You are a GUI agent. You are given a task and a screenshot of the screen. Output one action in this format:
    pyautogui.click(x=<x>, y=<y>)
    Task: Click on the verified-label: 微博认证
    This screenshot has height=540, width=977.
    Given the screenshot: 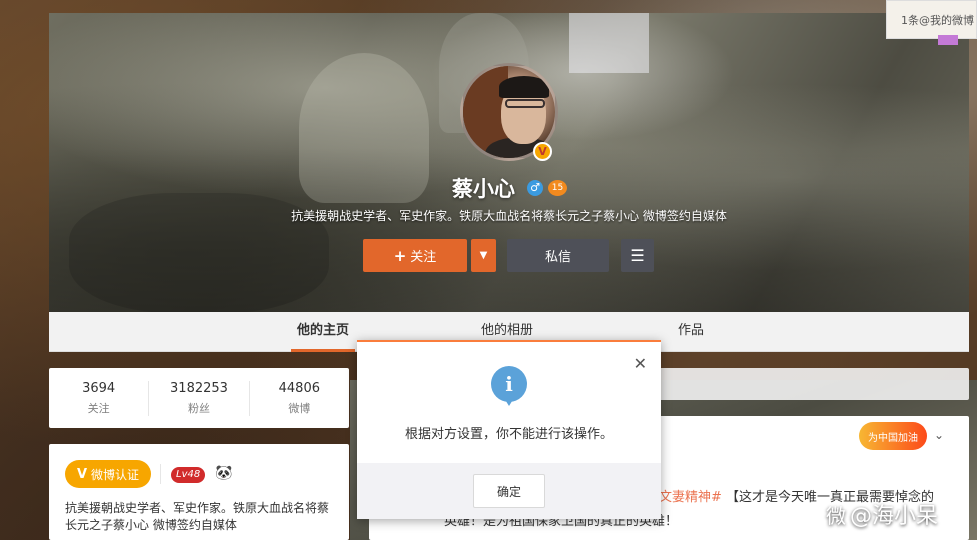 What is the action you would take?
    pyautogui.click(x=115, y=474)
    